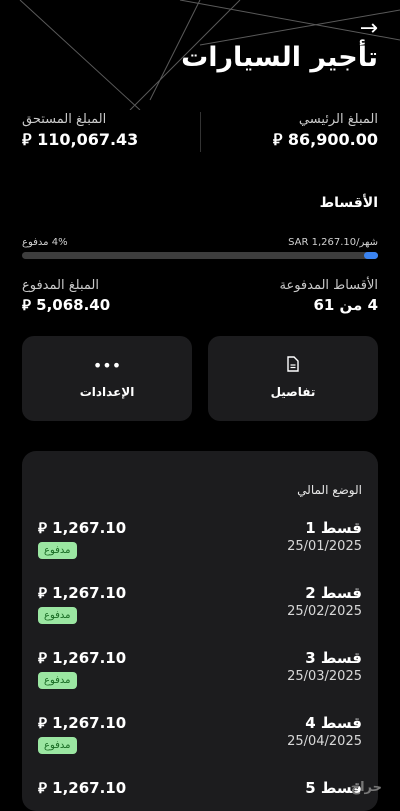  Describe the element at coordinates (293, 378) in the screenshot. I see `details-button: تفاصيل` at that location.